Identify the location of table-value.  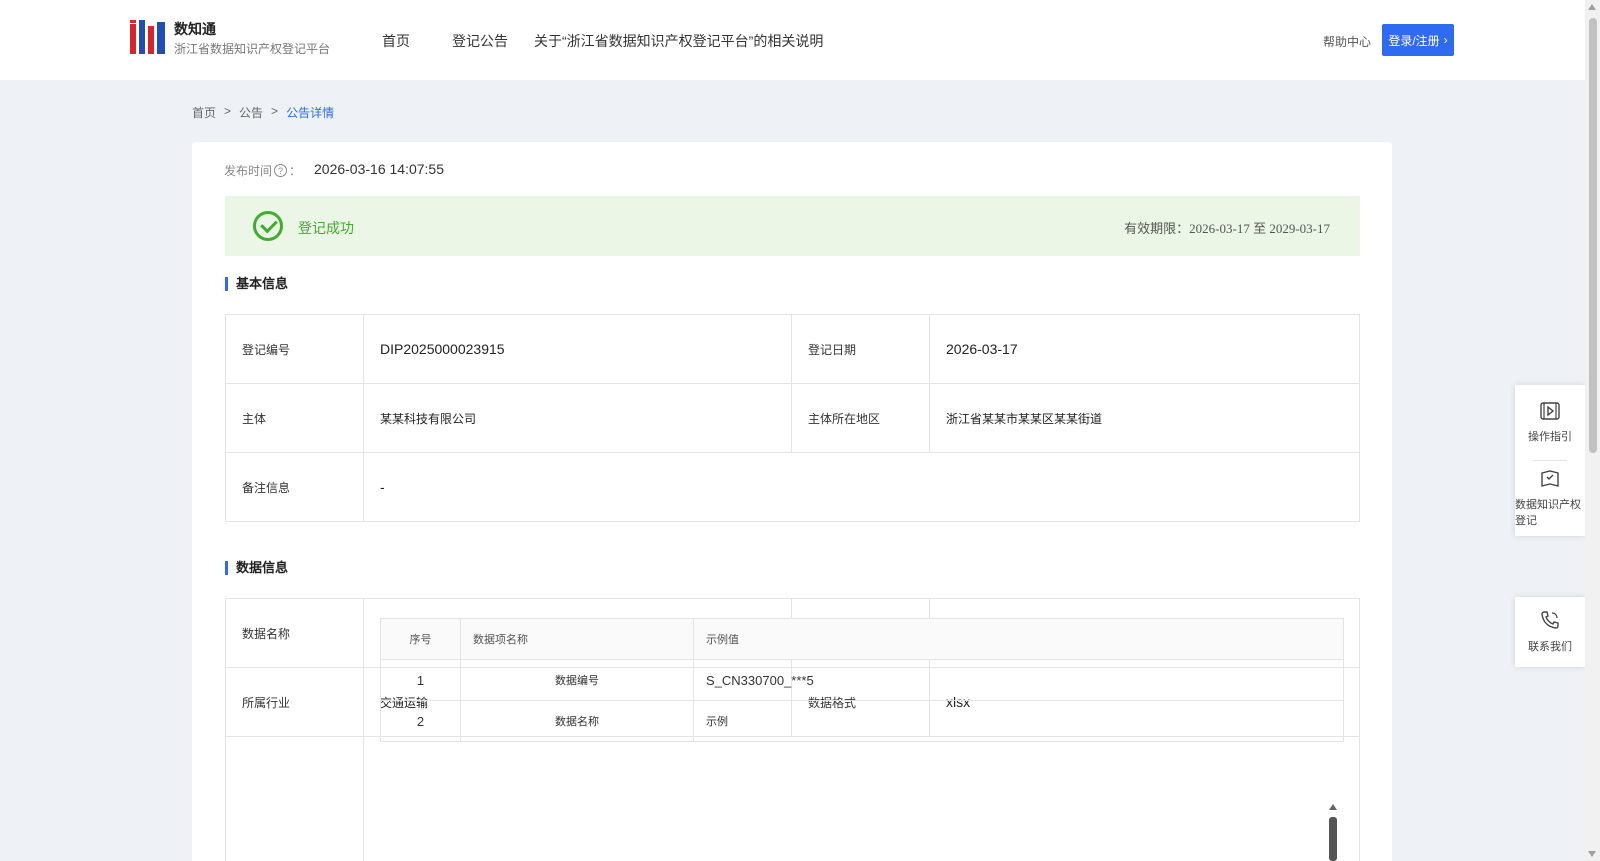
(861, 798).